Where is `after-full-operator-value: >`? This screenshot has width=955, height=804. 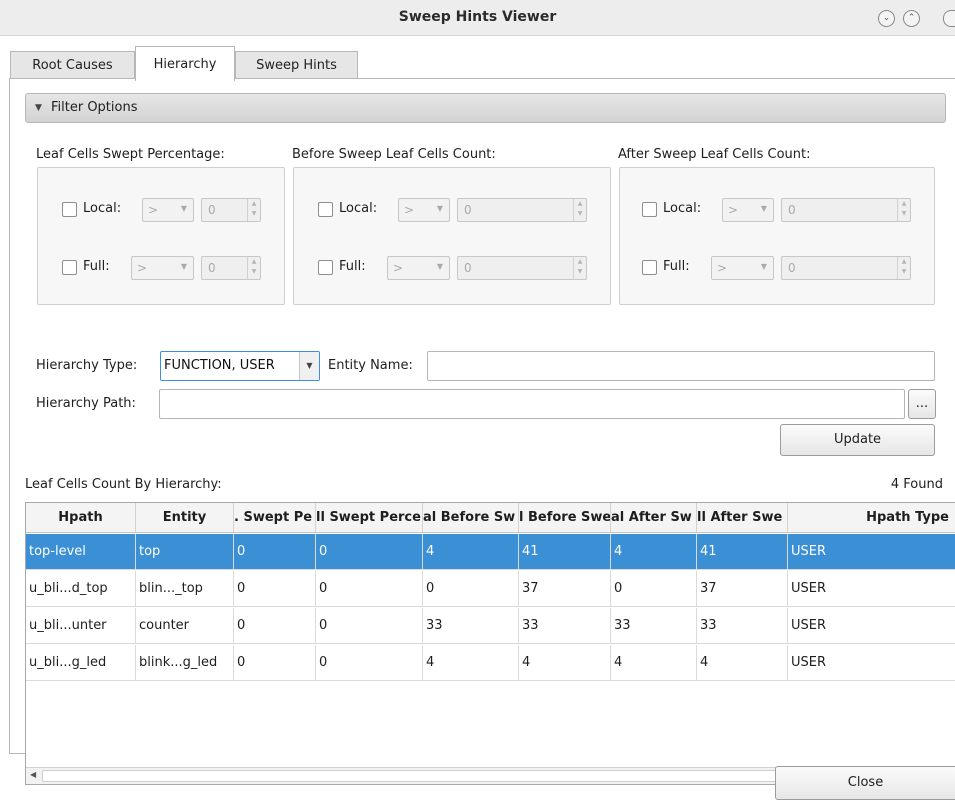
after-full-operator-value: > is located at coordinates (722, 268).